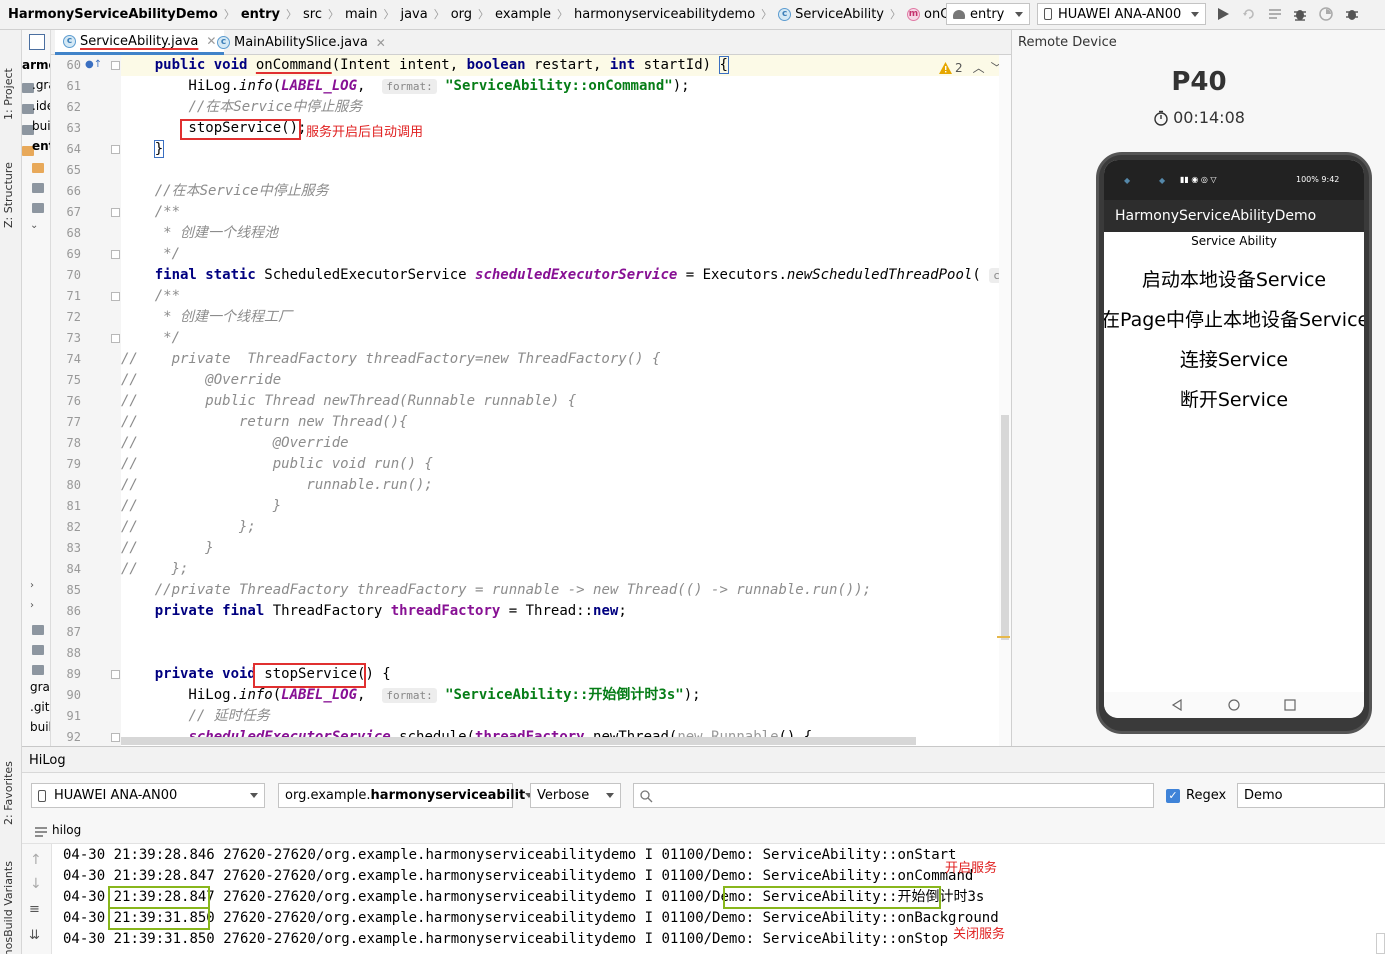 This screenshot has height=954, width=1385. I want to click on apply-changes-button, so click(1249, 14).